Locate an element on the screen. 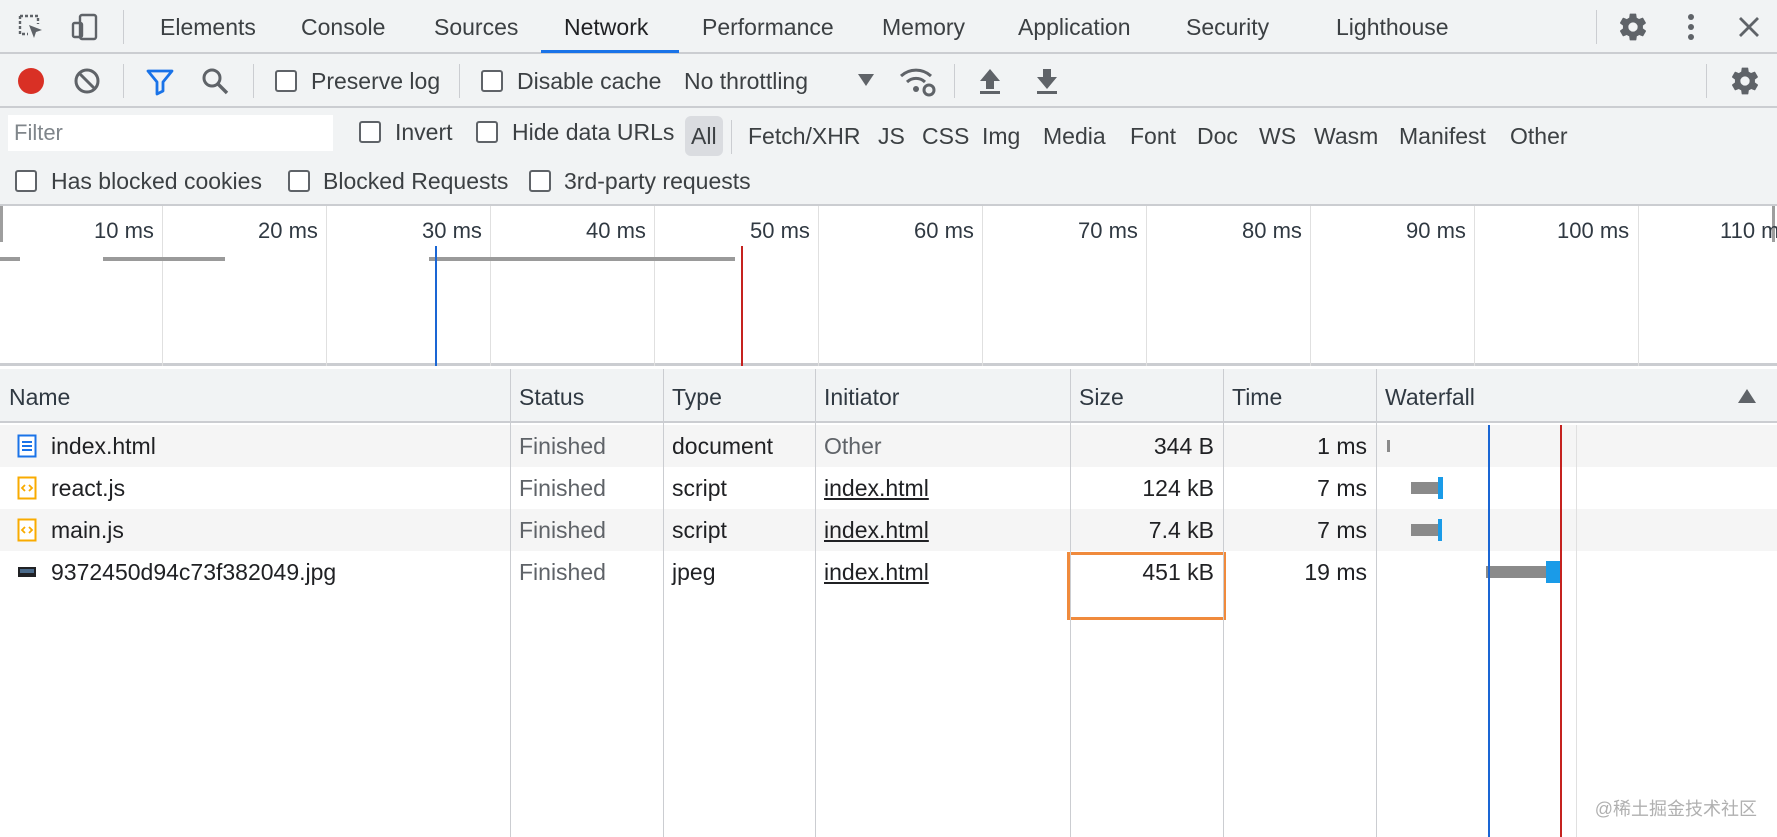 Image resolution: width=1777 pixels, height=837 pixels. request-time: 1 ms is located at coordinates (1342, 446).